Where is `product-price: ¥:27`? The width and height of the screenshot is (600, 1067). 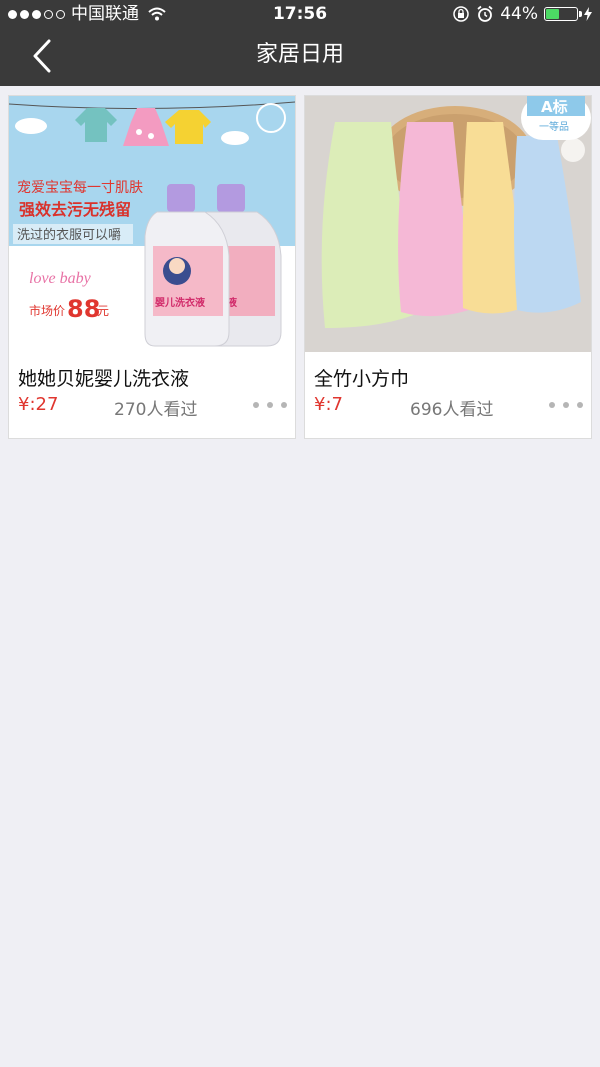
product-price: ¥:27 is located at coordinates (38, 404).